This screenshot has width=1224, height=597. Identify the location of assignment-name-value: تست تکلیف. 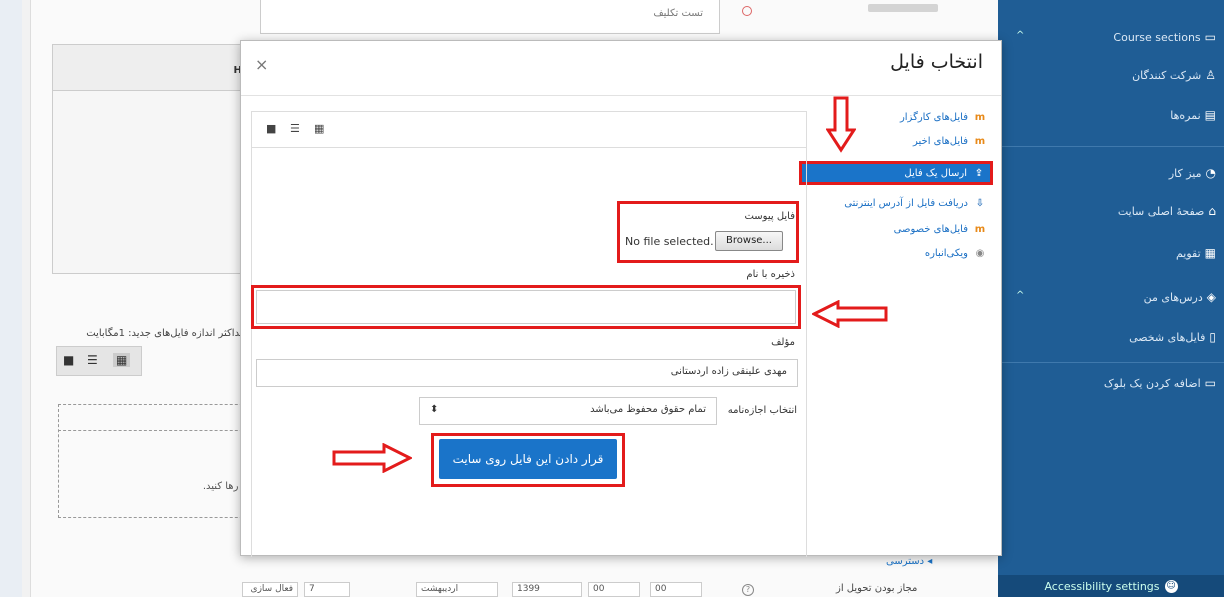
(678, 13).